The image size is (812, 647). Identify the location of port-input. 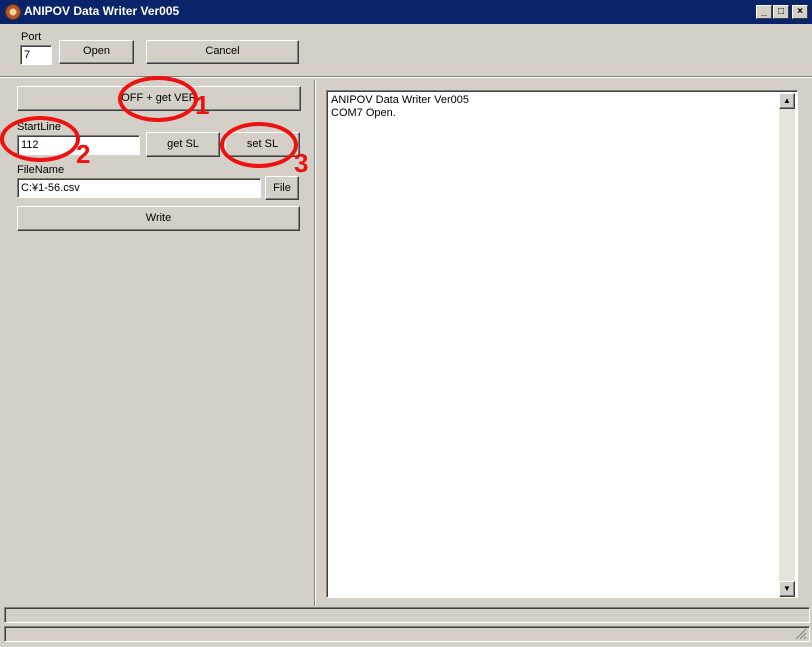
(36, 55).